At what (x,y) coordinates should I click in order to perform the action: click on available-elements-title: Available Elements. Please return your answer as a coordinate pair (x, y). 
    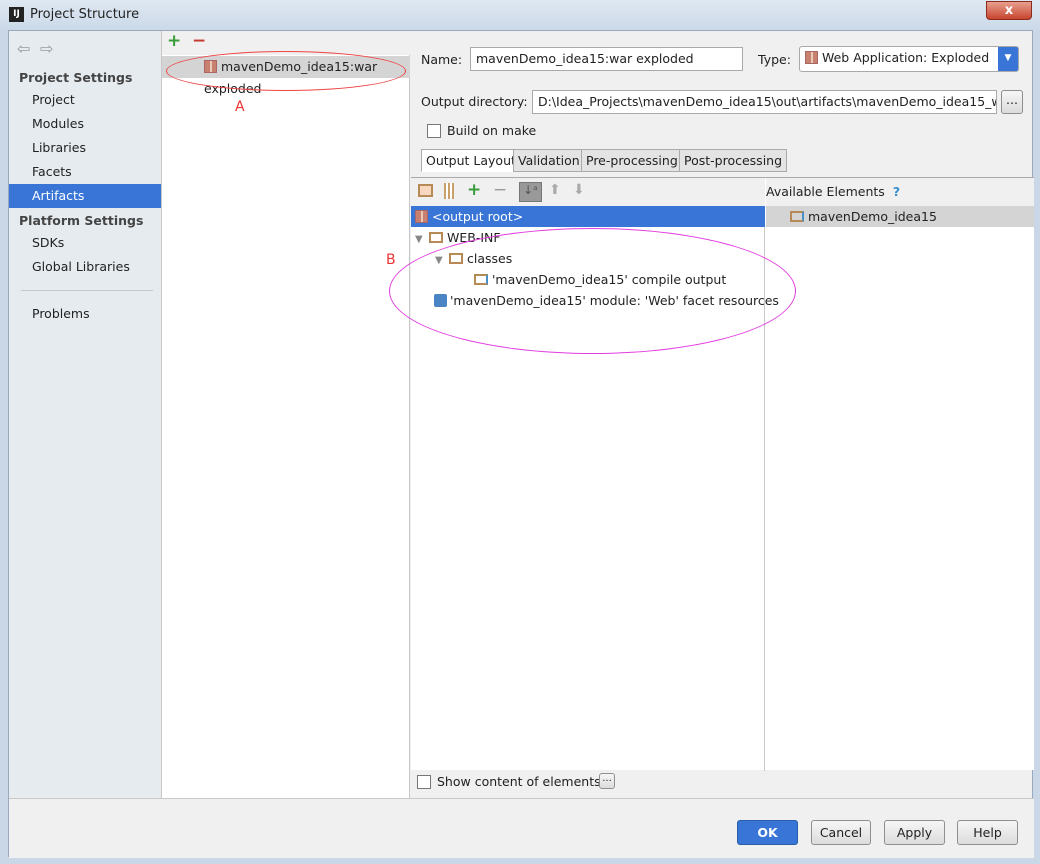
    Looking at the image, I should click on (825, 191).